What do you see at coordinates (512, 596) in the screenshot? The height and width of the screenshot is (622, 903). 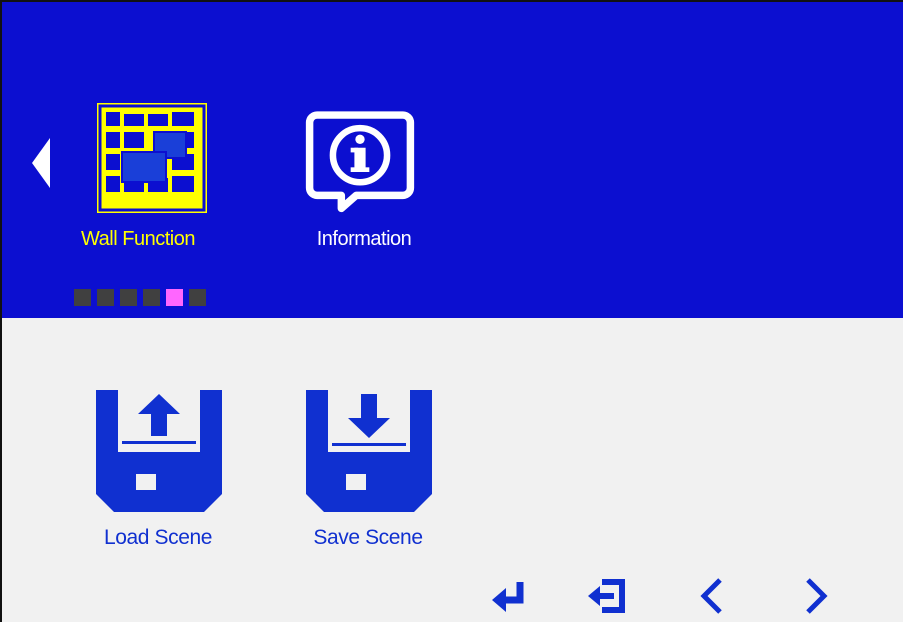 I see `enter-icon` at bounding box center [512, 596].